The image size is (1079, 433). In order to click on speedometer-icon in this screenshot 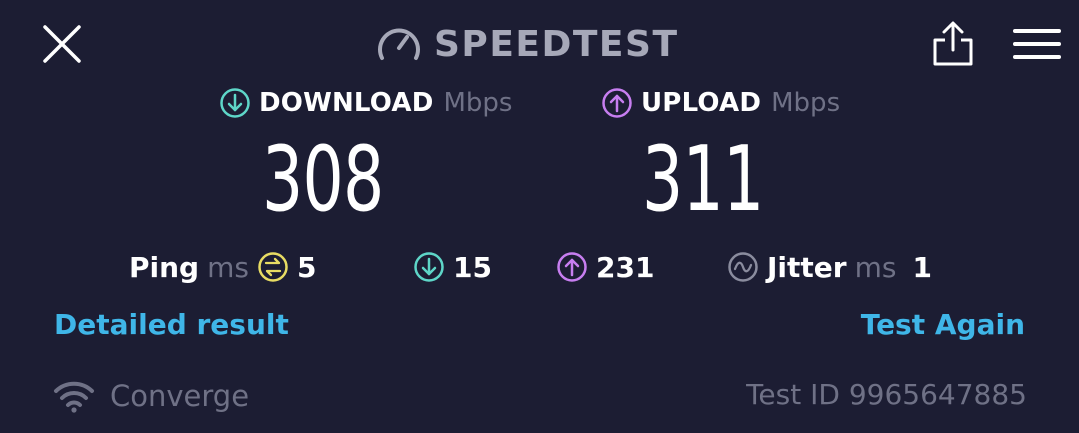, I will do `click(399, 44)`.